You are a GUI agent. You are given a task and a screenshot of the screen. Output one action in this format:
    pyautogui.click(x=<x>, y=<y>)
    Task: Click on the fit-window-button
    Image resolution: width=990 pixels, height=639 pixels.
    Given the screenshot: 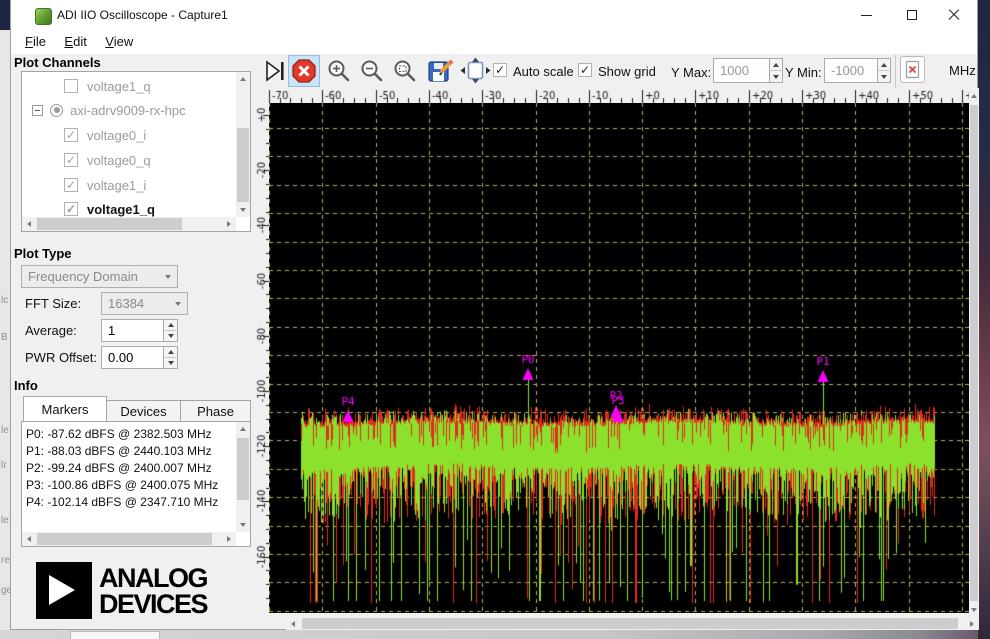 What is the action you would take?
    pyautogui.click(x=475, y=70)
    